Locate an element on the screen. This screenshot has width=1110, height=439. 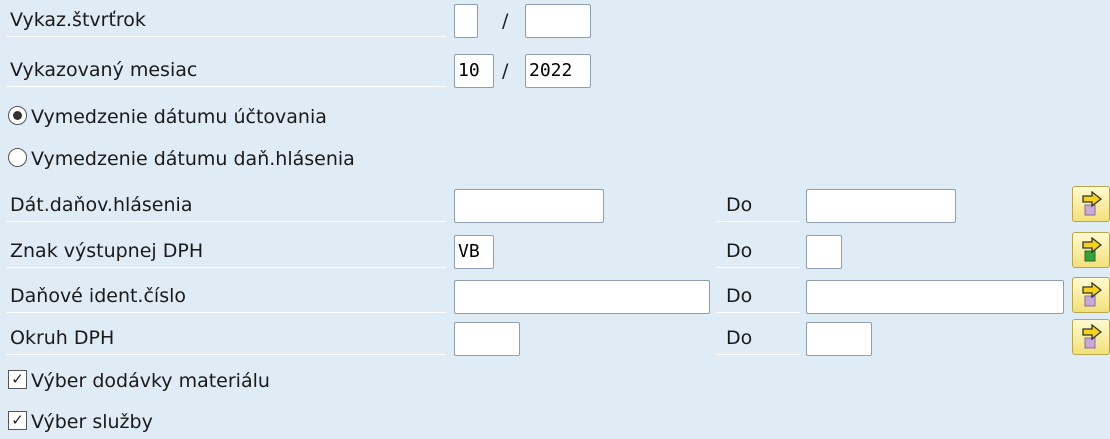
radio-tax-report-date: Vymedzenie dátumu daň.hlásenia is located at coordinates (181, 159).